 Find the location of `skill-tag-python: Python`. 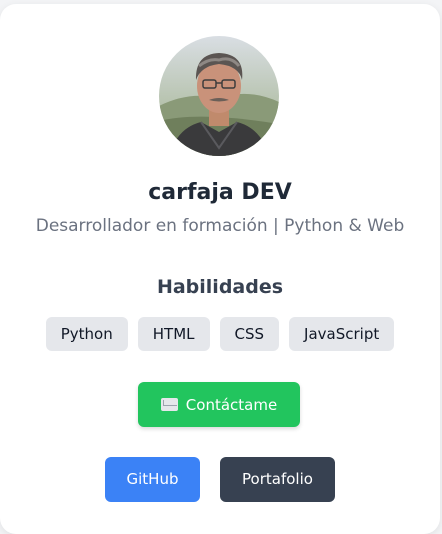

skill-tag-python: Python is located at coordinates (86, 334).